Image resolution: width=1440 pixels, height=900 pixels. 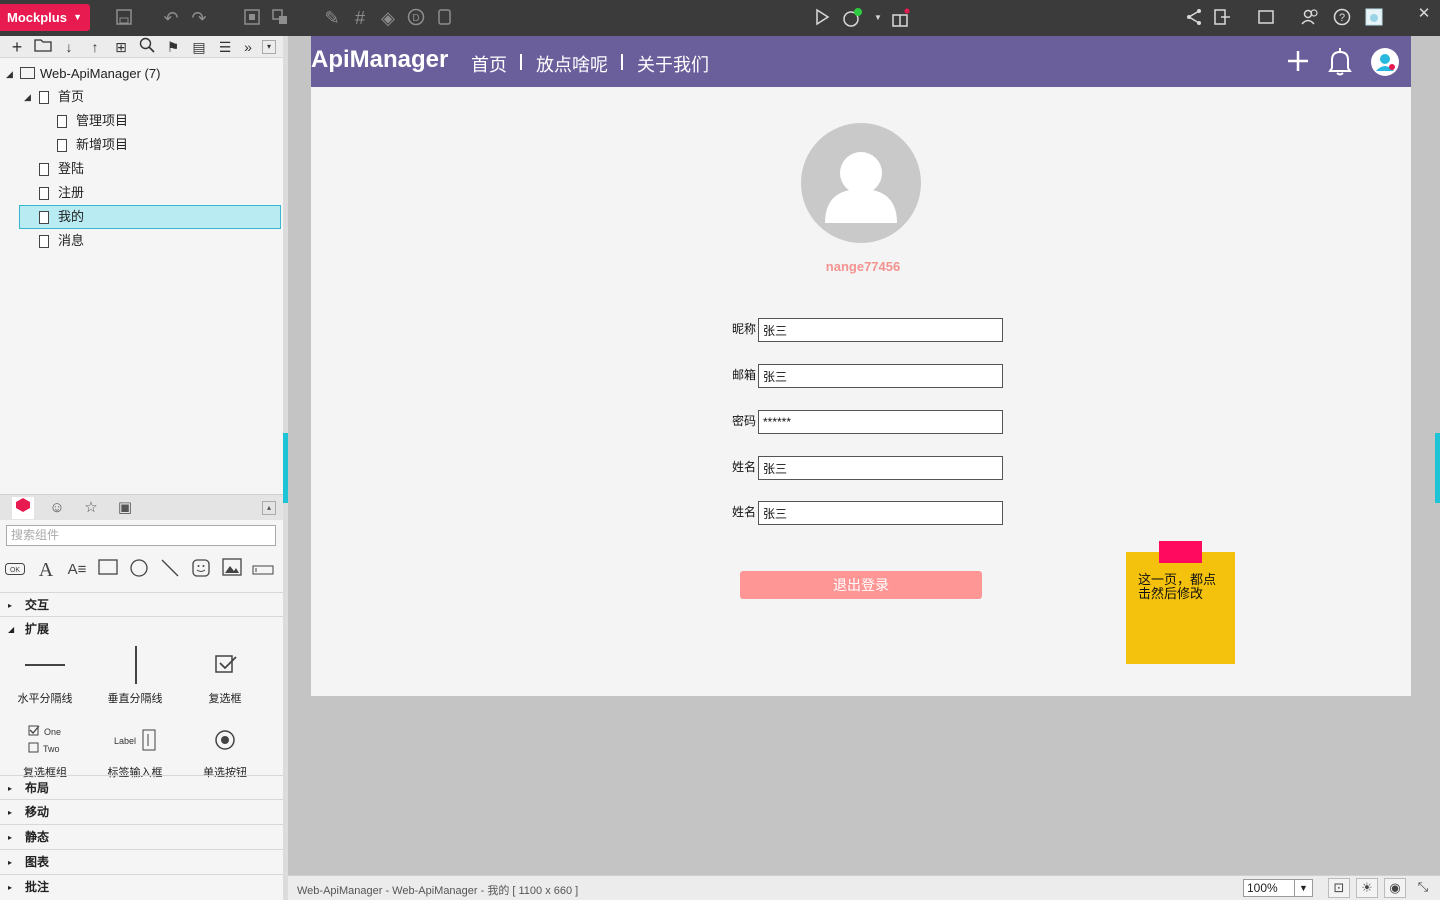 I want to click on text-component-icon: A, so click(x=46, y=570).